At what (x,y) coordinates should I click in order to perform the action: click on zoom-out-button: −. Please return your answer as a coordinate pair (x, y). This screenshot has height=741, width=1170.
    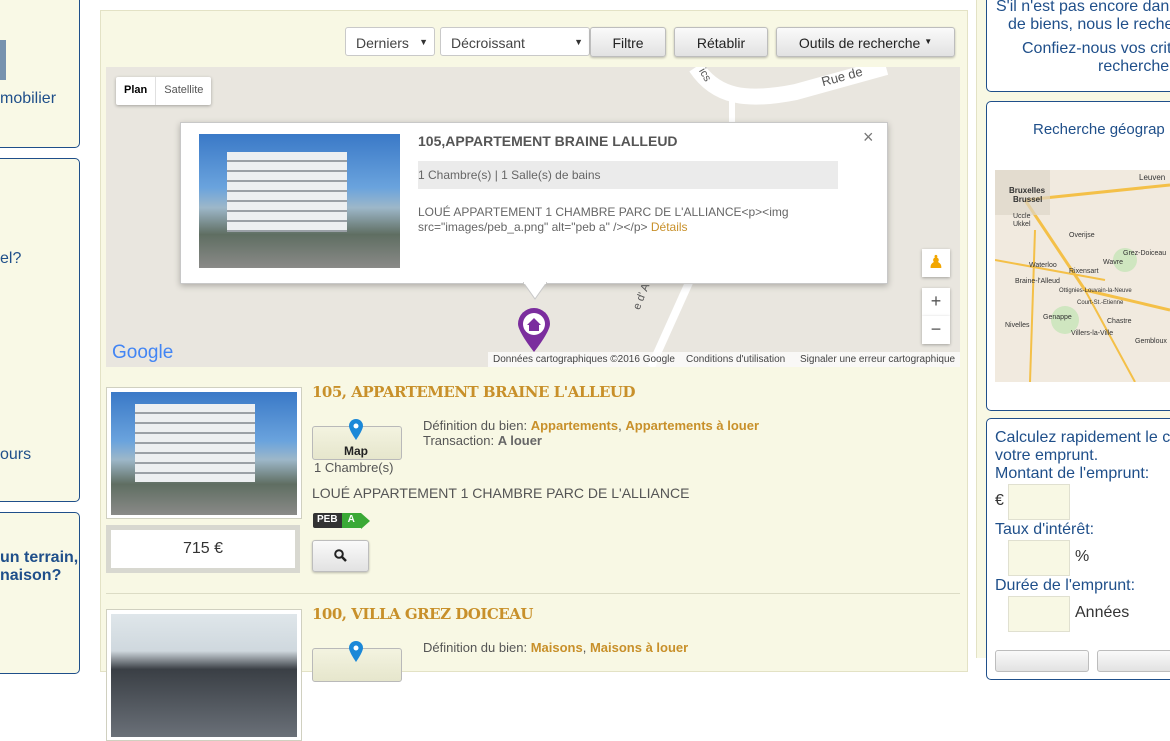
    Looking at the image, I should click on (936, 330).